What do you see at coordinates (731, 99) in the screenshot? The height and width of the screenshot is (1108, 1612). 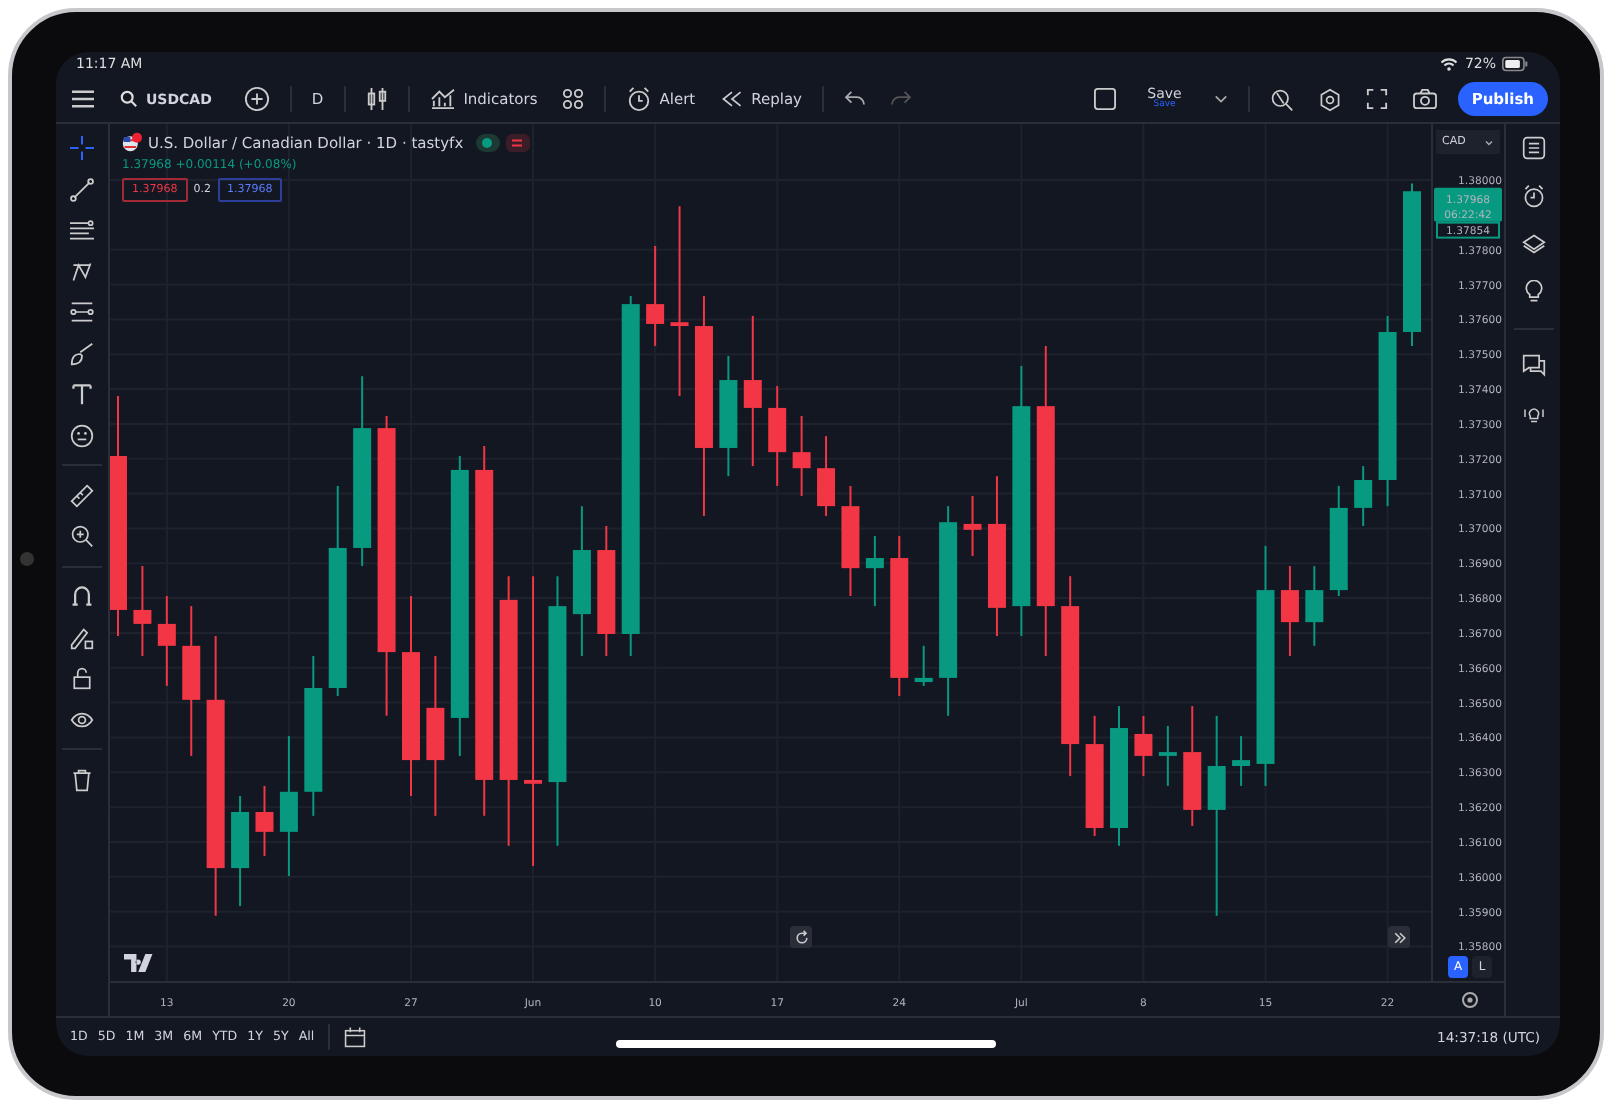 I see `rewind-icon` at bounding box center [731, 99].